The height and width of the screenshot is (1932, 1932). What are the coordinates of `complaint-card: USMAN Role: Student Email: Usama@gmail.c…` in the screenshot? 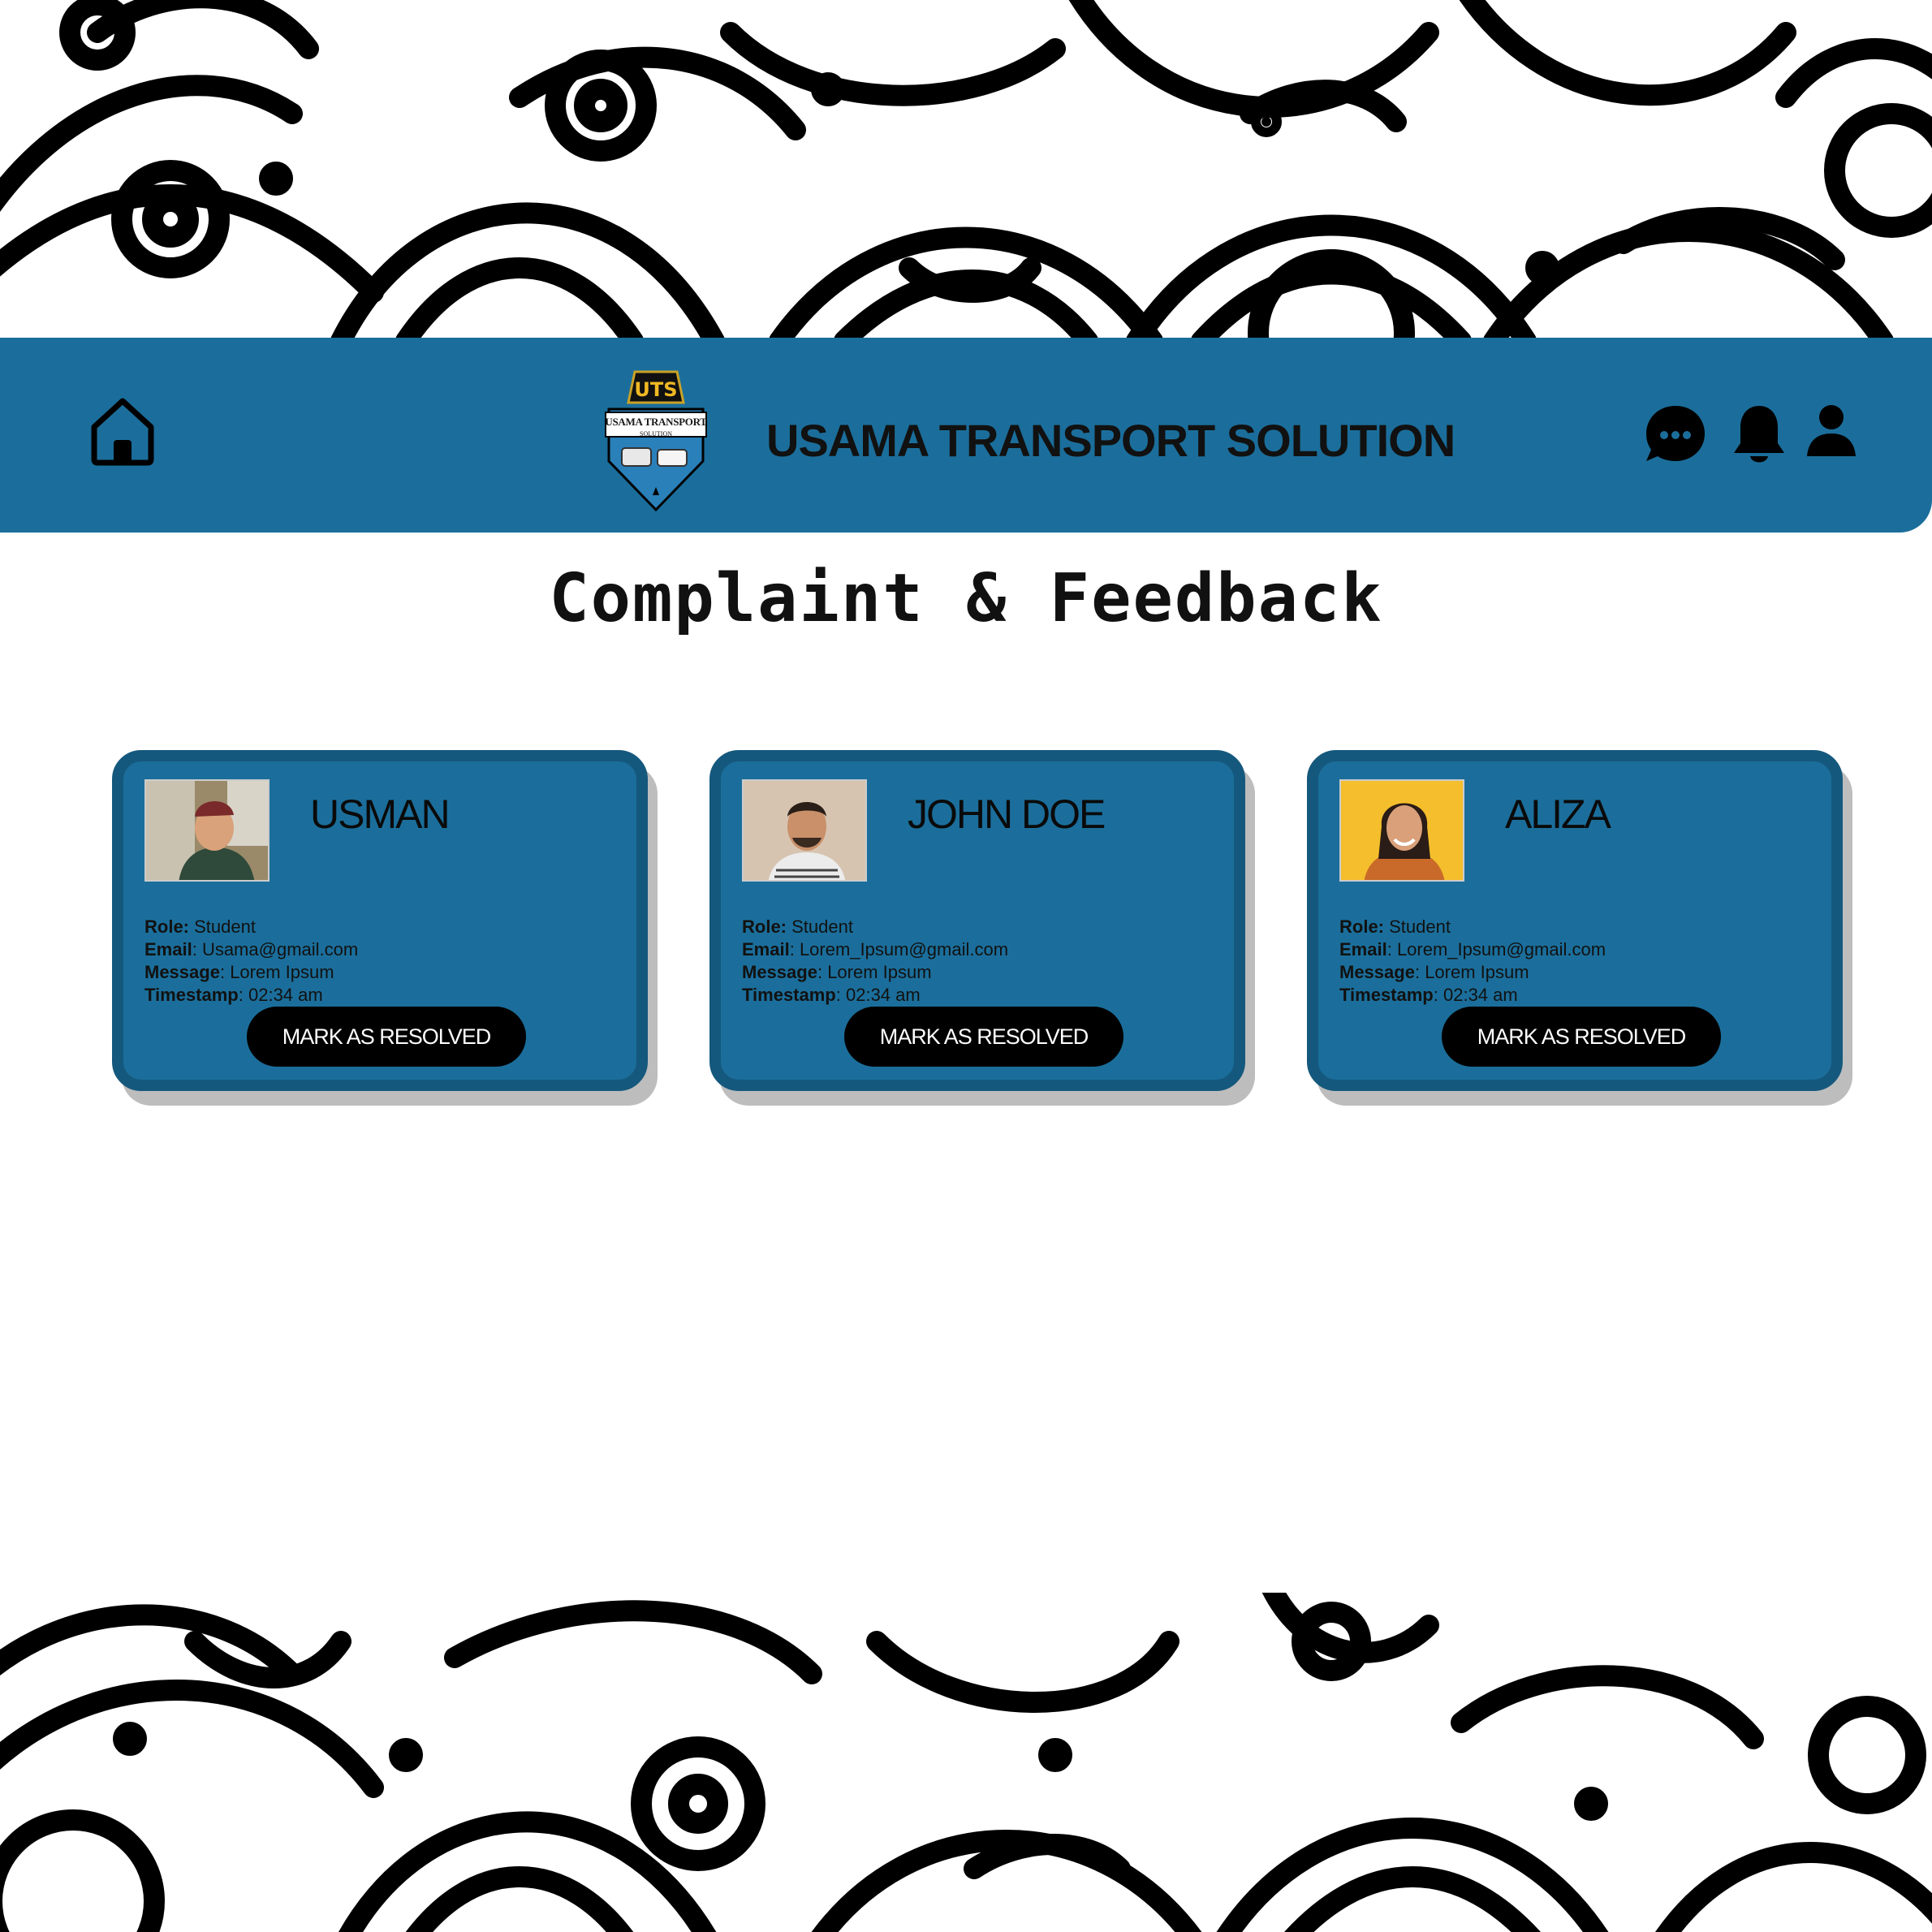 It's located at (380, 920).